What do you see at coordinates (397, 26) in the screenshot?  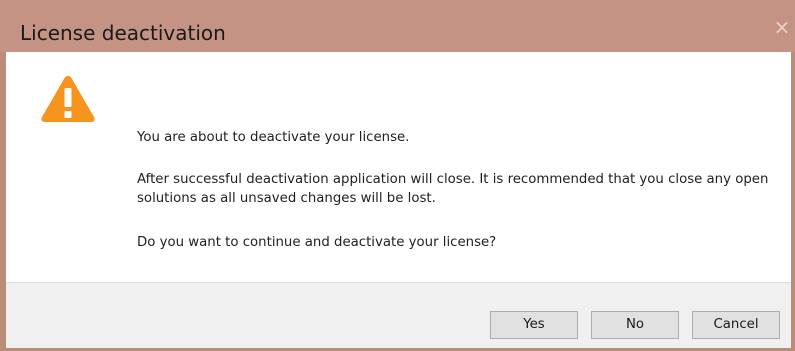 I see `dialog-titlebar: License deactivation ×` at bounding box center [397, 26].